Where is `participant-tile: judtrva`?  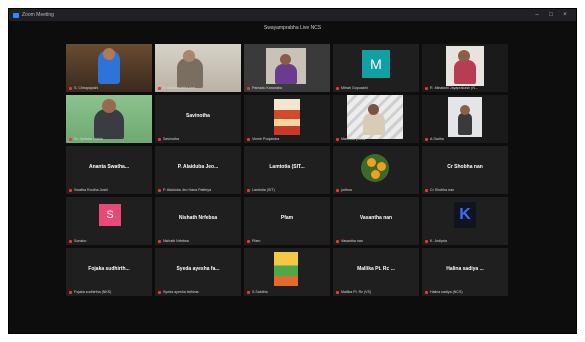
participant-tile: judtrva is located at coordinates (376, 170).